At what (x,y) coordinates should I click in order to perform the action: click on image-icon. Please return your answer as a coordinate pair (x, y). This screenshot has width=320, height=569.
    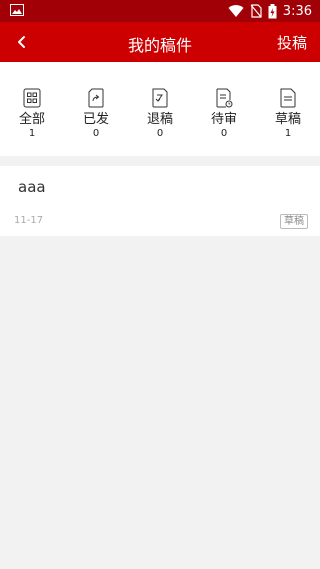
    Looking at the image, I should click on (17, 10).